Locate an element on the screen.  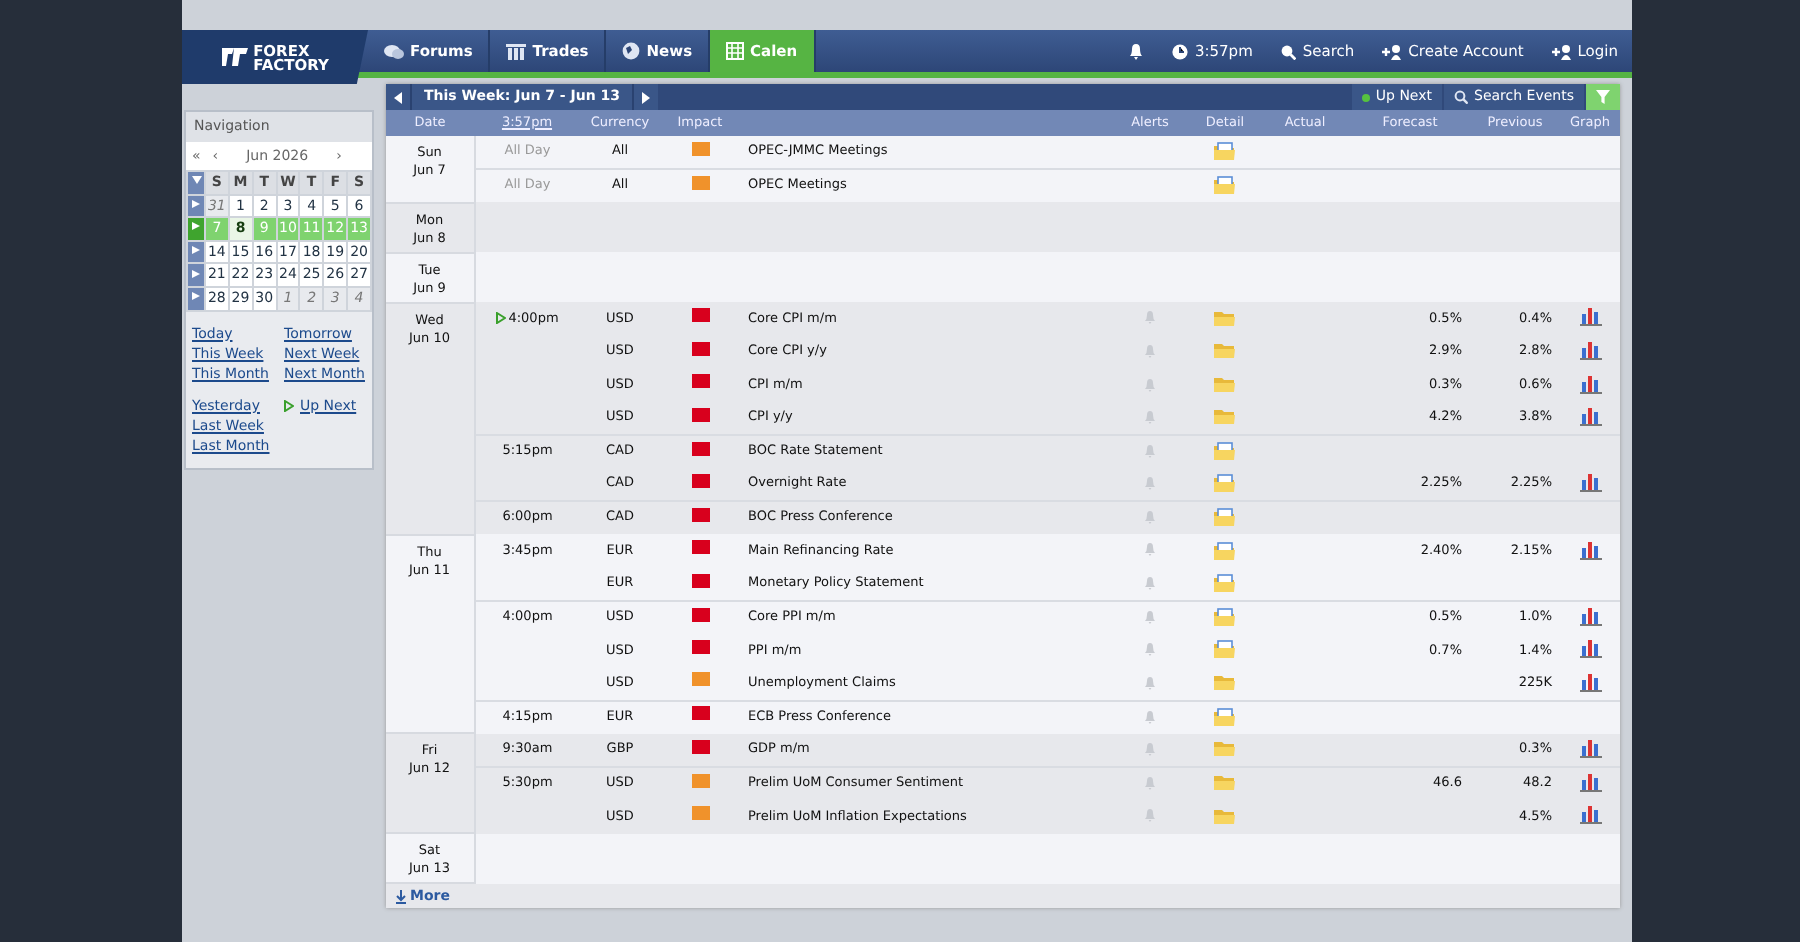
play-icon is located at coordinates (289, 405).